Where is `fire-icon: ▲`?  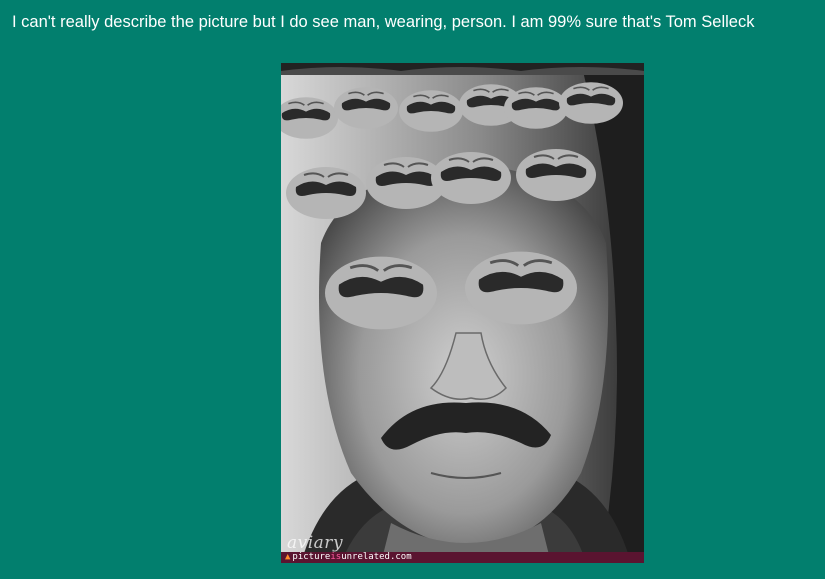 fire-icon: ▲ is located at coordinates (288, 557).